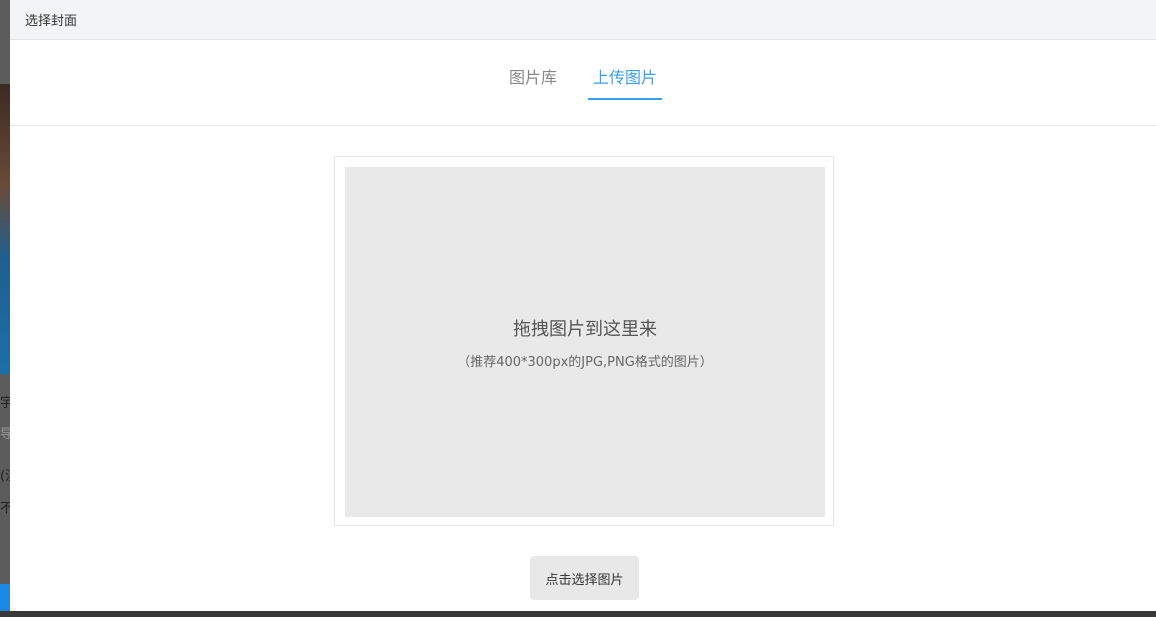 The height and width of the screenshot is (617, 1156). What do you see at coordinates (5, 403) in the screenshot?
I see `background-text: 宇` at bounding box center [5, 403].